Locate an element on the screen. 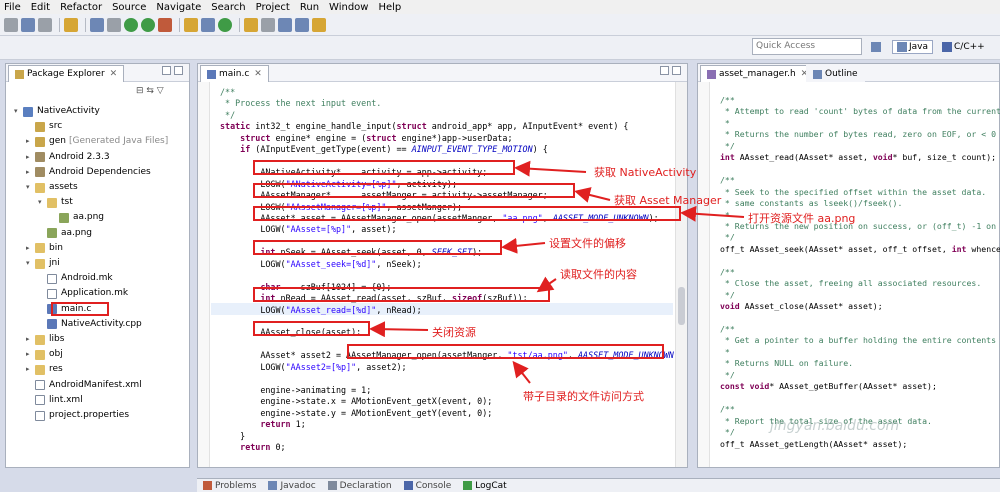 The width and height of the screenshot is (1000, 492). tab-logcat: LogCat is located at coordinates (485, 485).